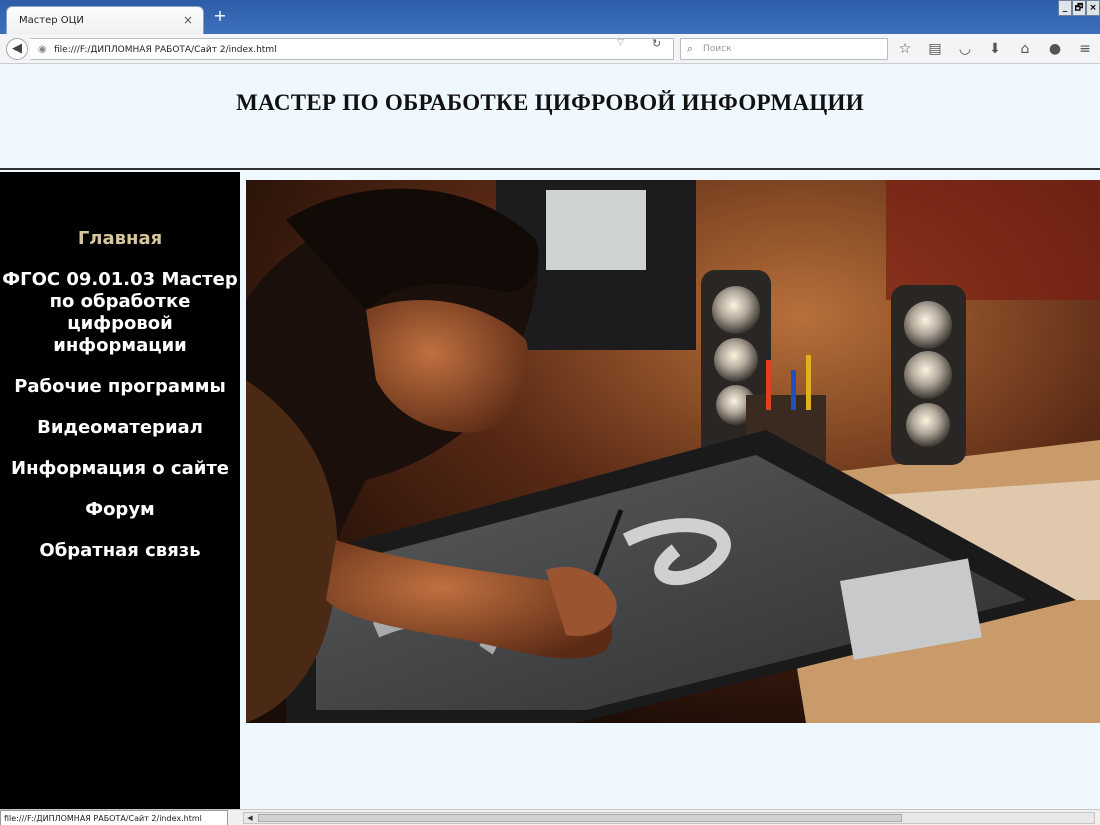  Describe the element at coordinates (550, 17) in the screenshot. I see `browser-titlebar: Мастер ОЦИ × + _ 🗗 ×` at that location.